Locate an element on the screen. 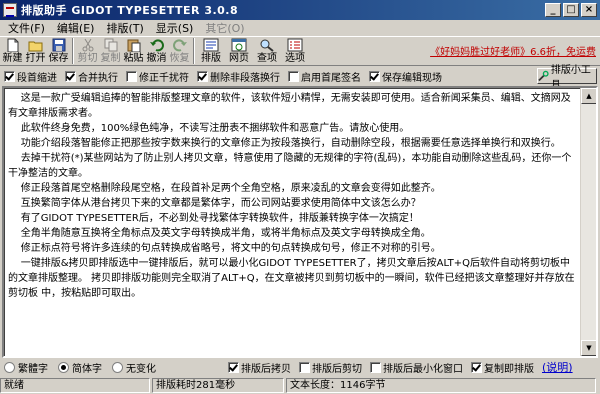 This screenshot has height=394, width=600. menu-bar: 文件(F) 编辑(E) 排版(T) 显示(S) 其它(O) is located at coordinates (300, 28).